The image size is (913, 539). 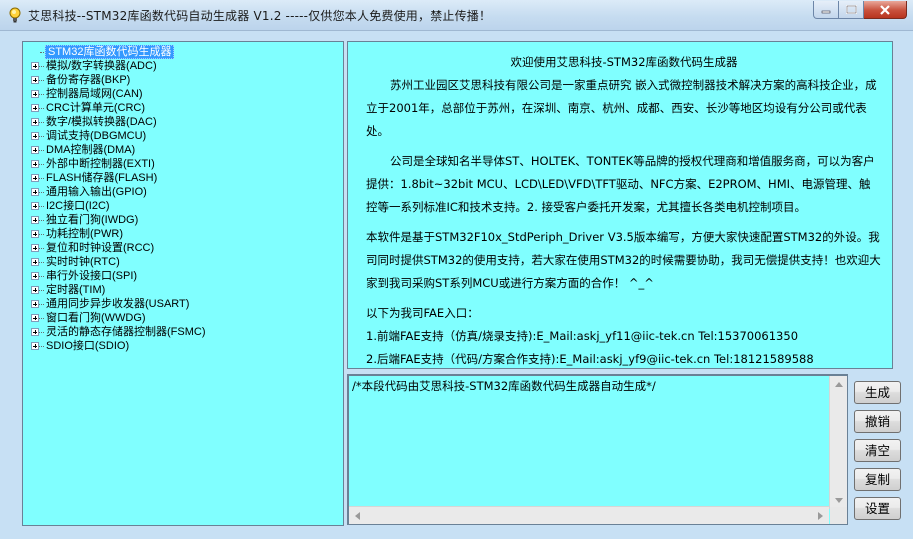 I want to click on tree-item: 串行外设接口(SPI), so click(x=183, y=276).